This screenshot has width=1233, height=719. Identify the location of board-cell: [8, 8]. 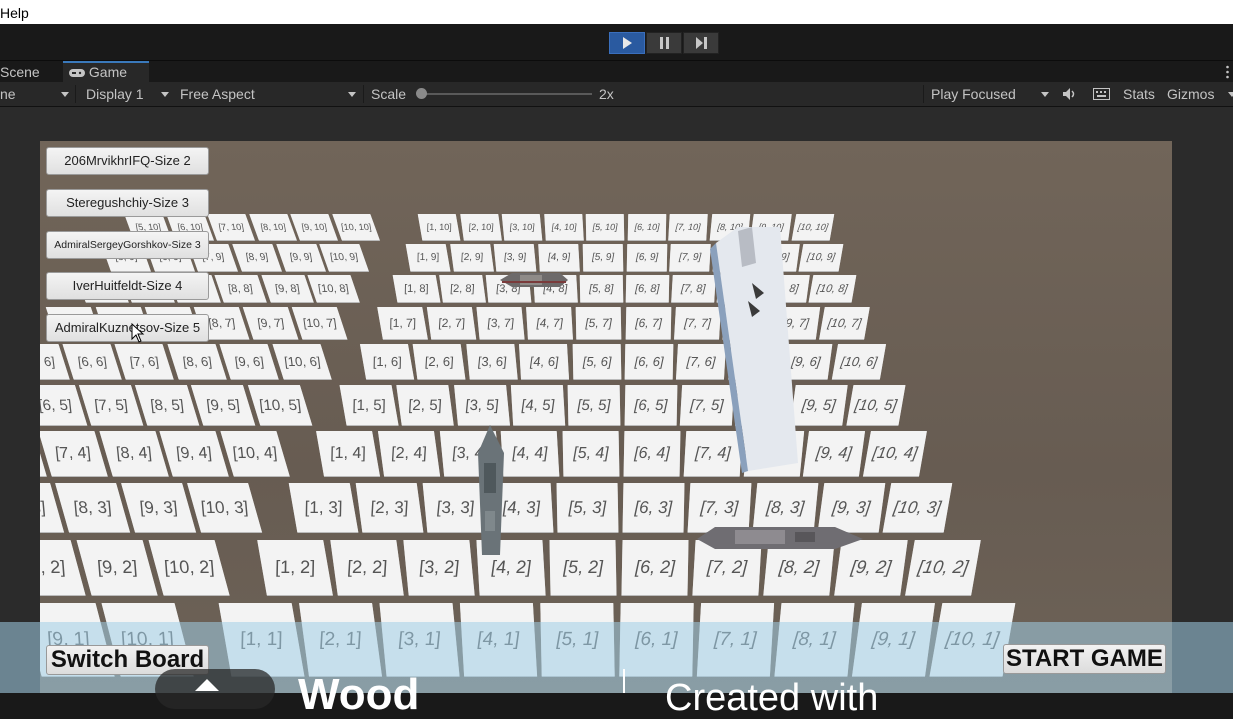
(240, 288).